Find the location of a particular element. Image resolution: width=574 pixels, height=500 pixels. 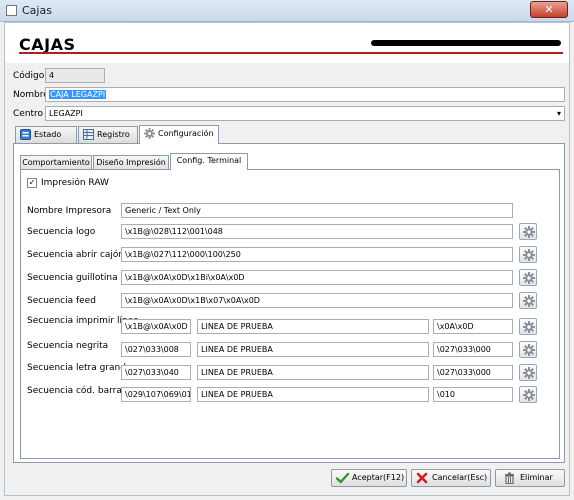

subtab-diseno-impresion: Diseño Impresión is located at coordinates (131, 162).